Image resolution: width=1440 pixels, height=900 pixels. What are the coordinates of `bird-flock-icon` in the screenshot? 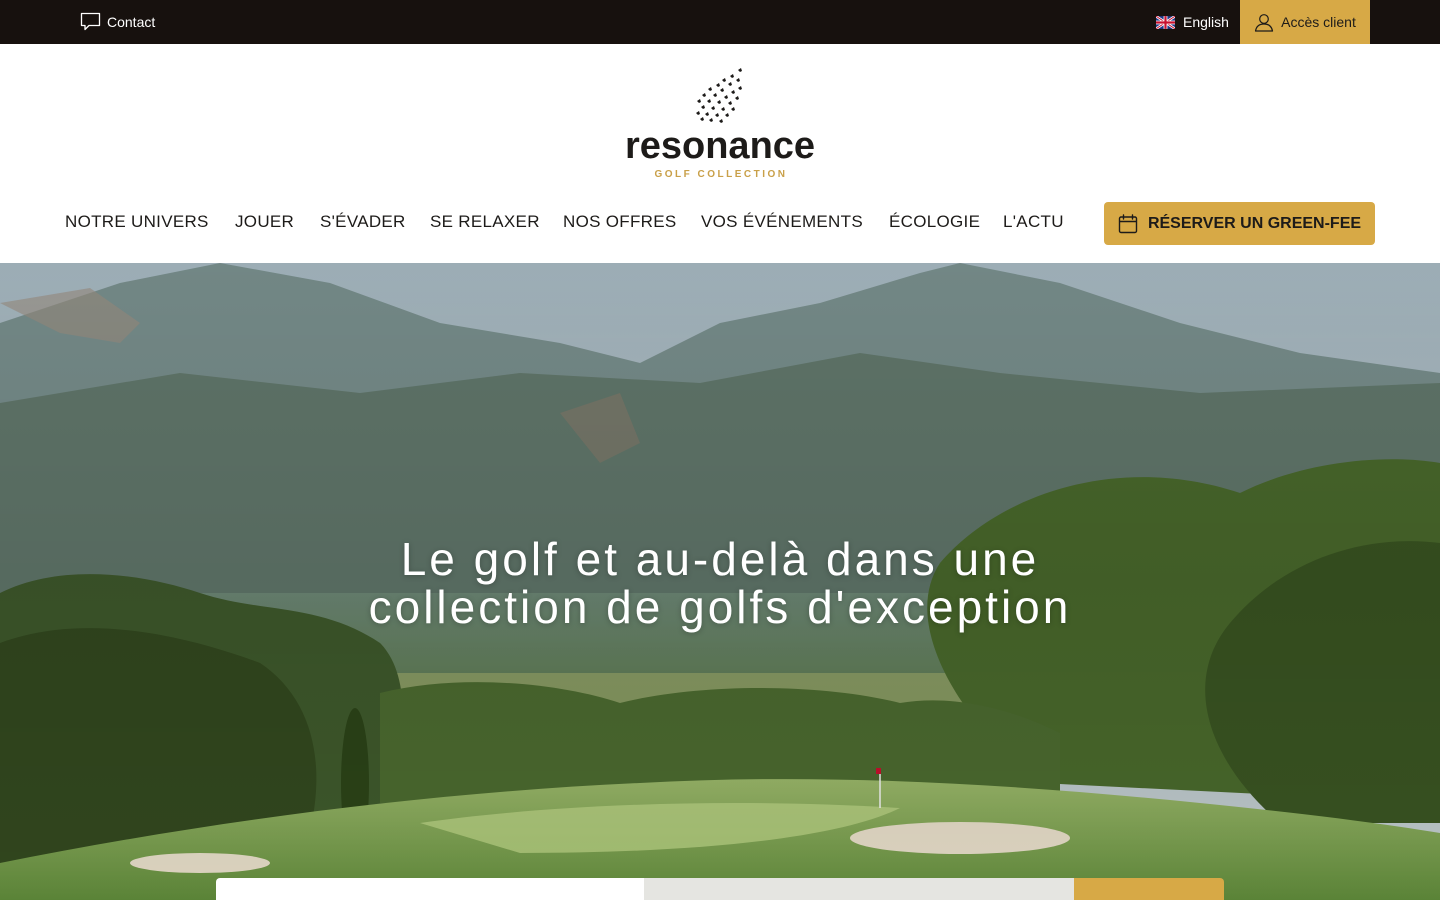 It's located at (719, 95).